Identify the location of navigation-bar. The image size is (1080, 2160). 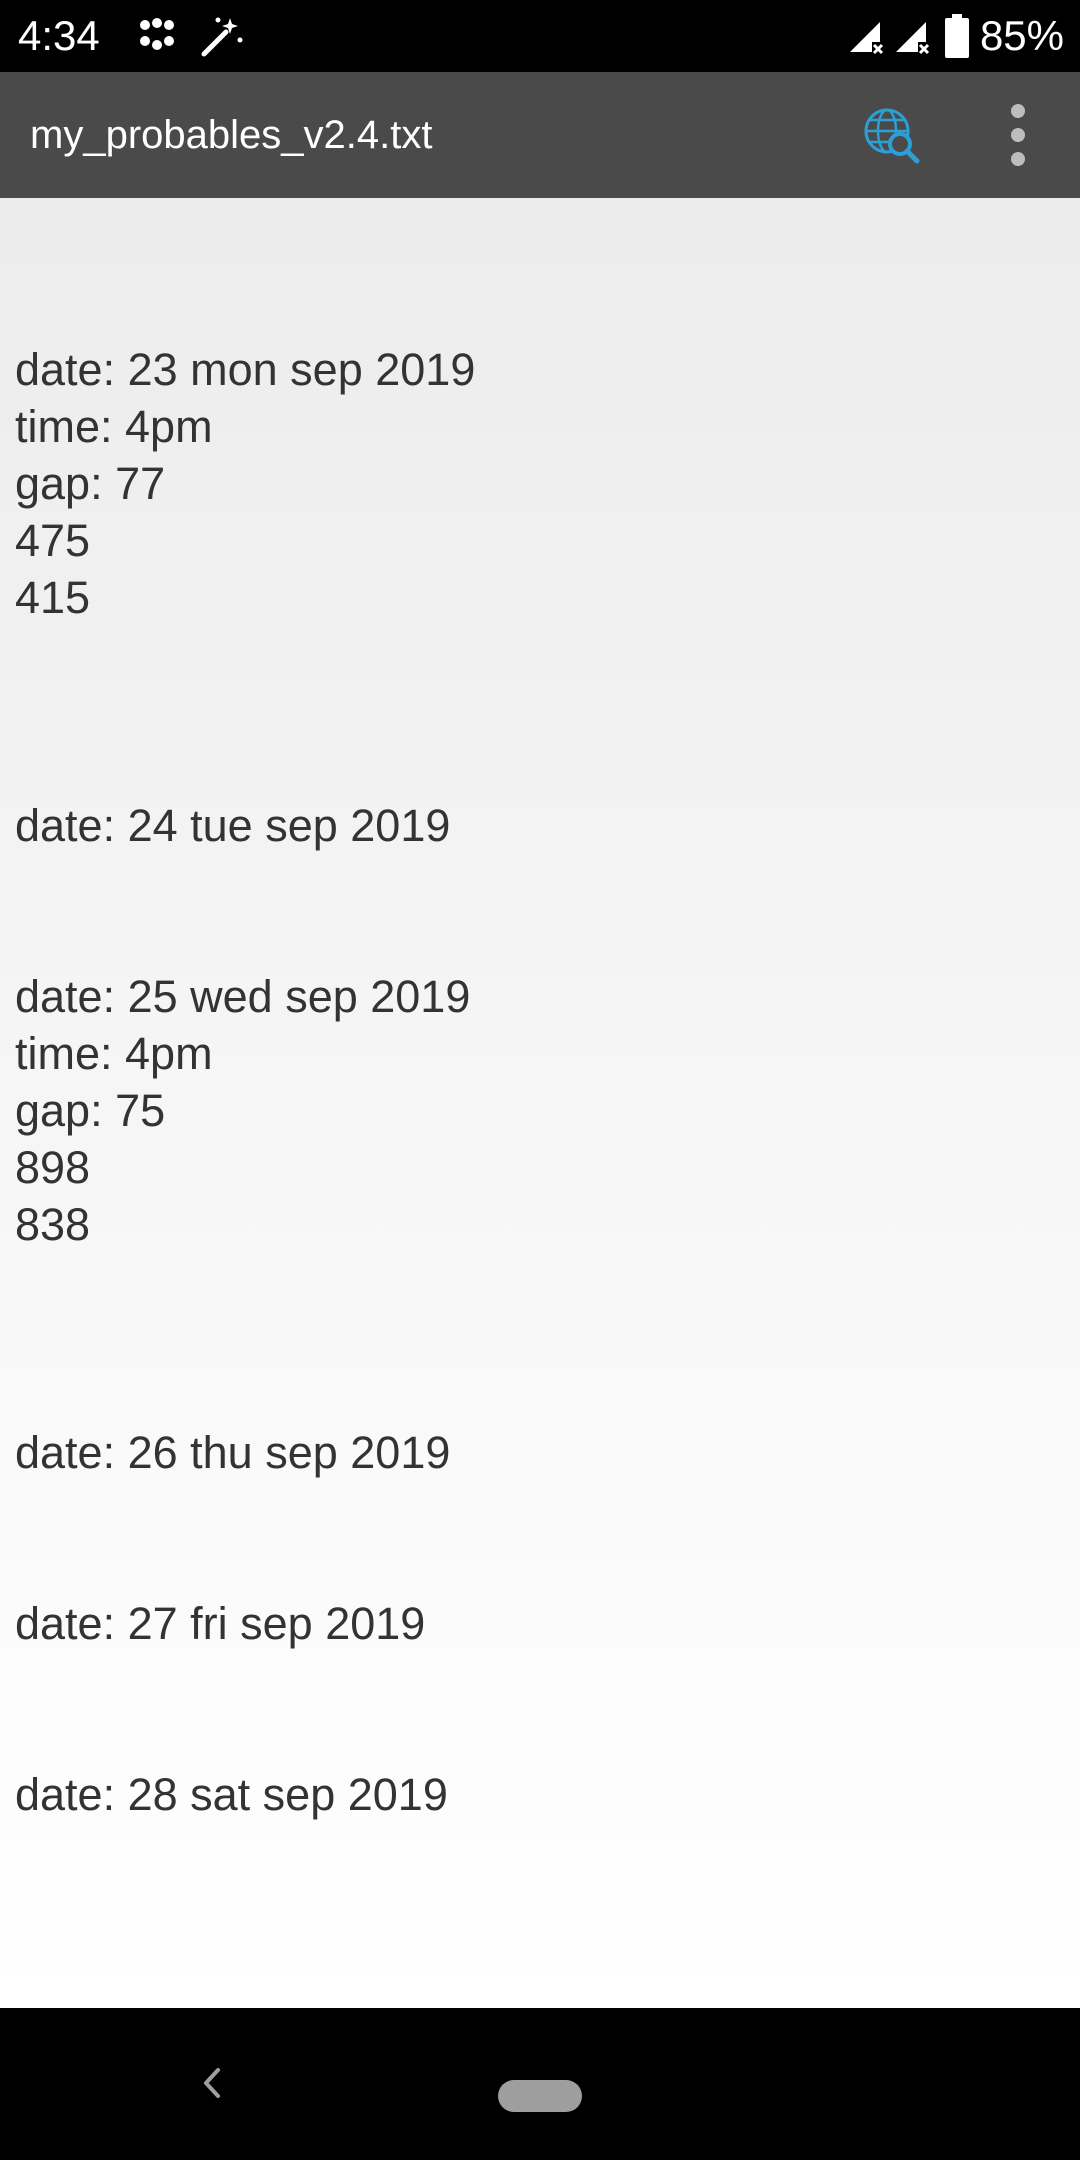
(540, 2084).